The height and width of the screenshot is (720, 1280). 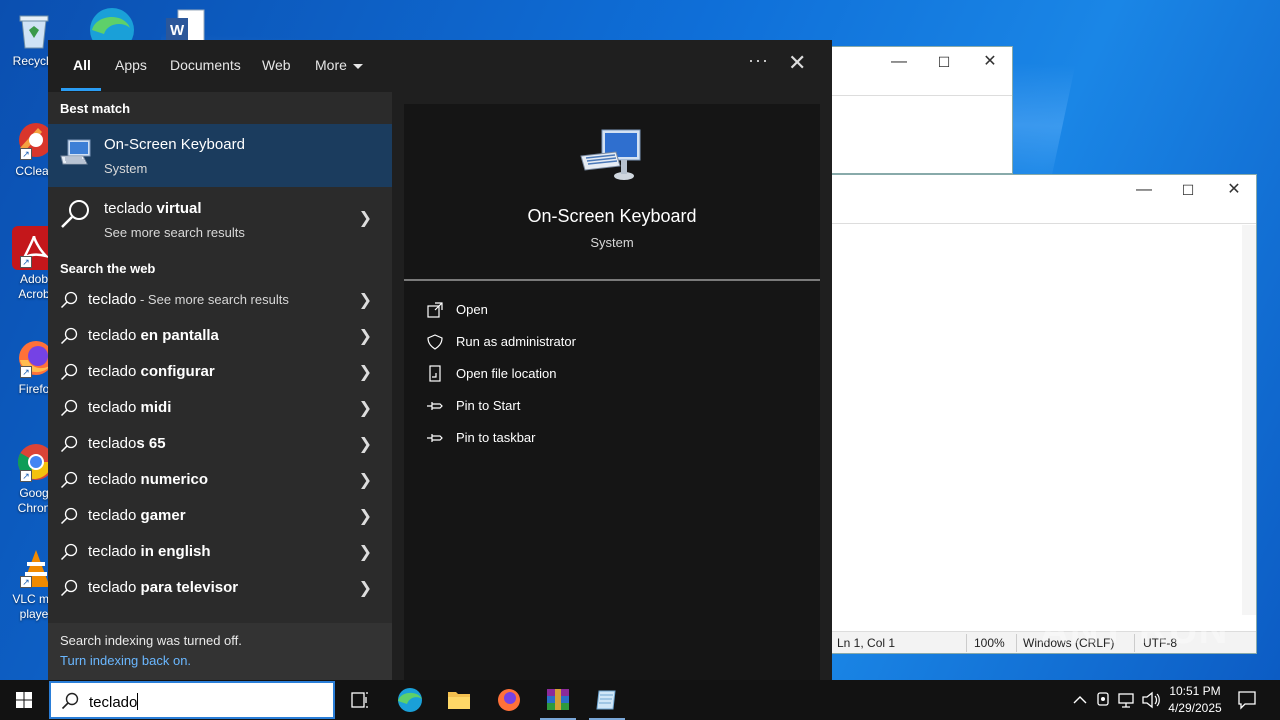 What do you see at coordinates (758, 60) in the screenshot?
I see `more-options-icon: ···` at bounding box center [758, 60].